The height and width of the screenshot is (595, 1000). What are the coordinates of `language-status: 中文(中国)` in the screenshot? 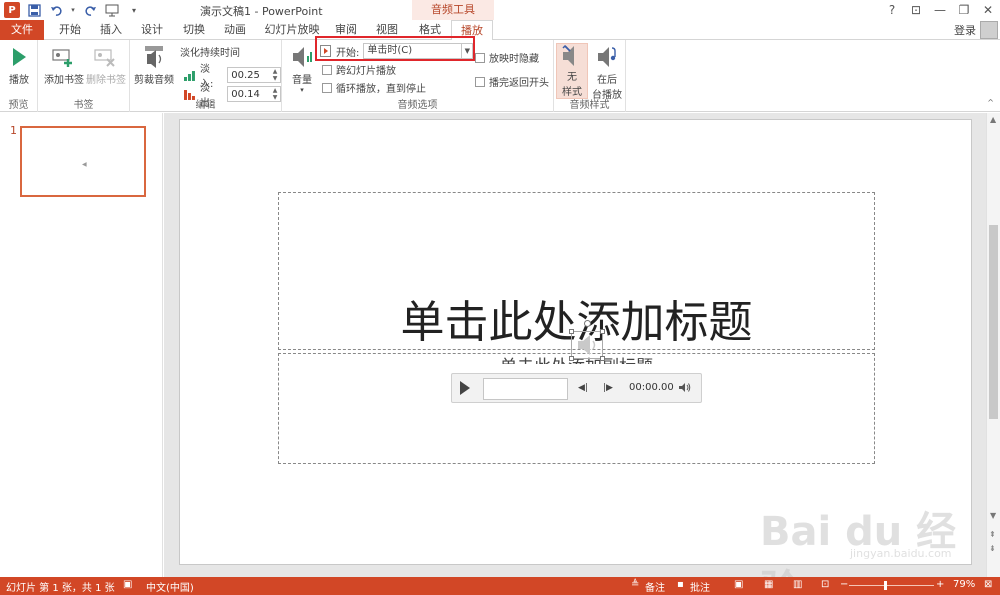 It's located at (170, 586).